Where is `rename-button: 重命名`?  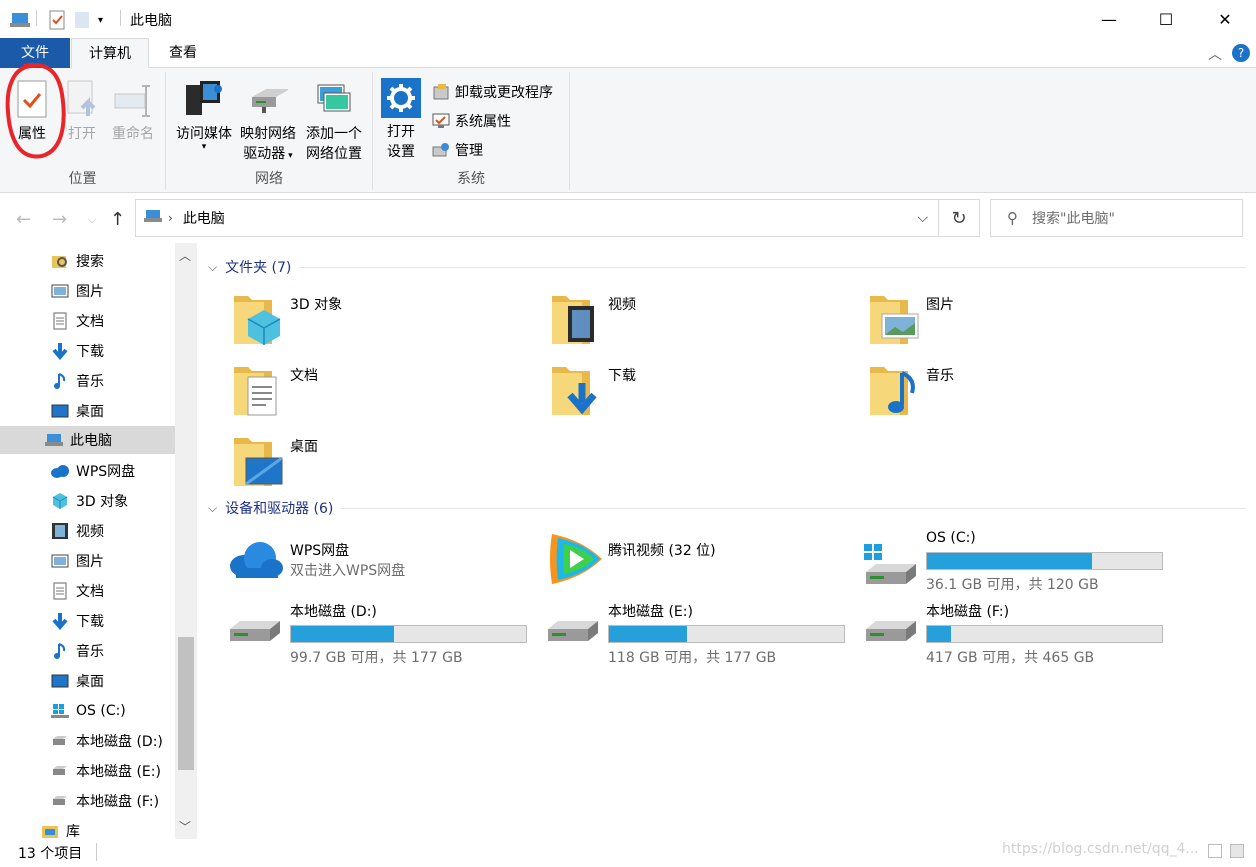
rename-button: 重命名 is located at coordinates (133, 111).